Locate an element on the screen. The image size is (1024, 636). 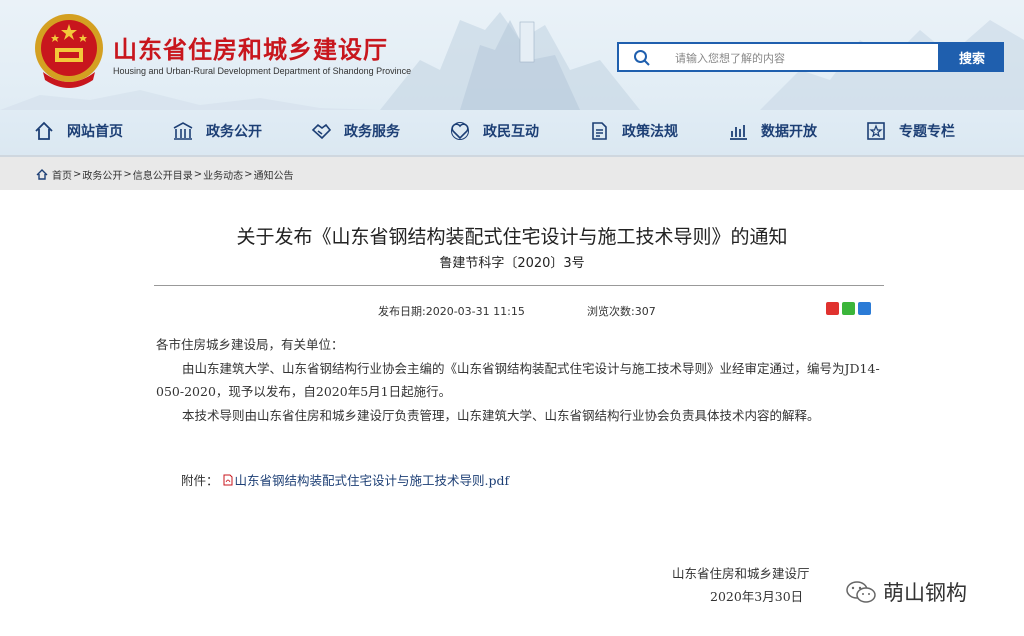
attachment-link: 山东省钢结构装配式住宅设计与施工技术导则.pdf is located at coordinates (372, 479).